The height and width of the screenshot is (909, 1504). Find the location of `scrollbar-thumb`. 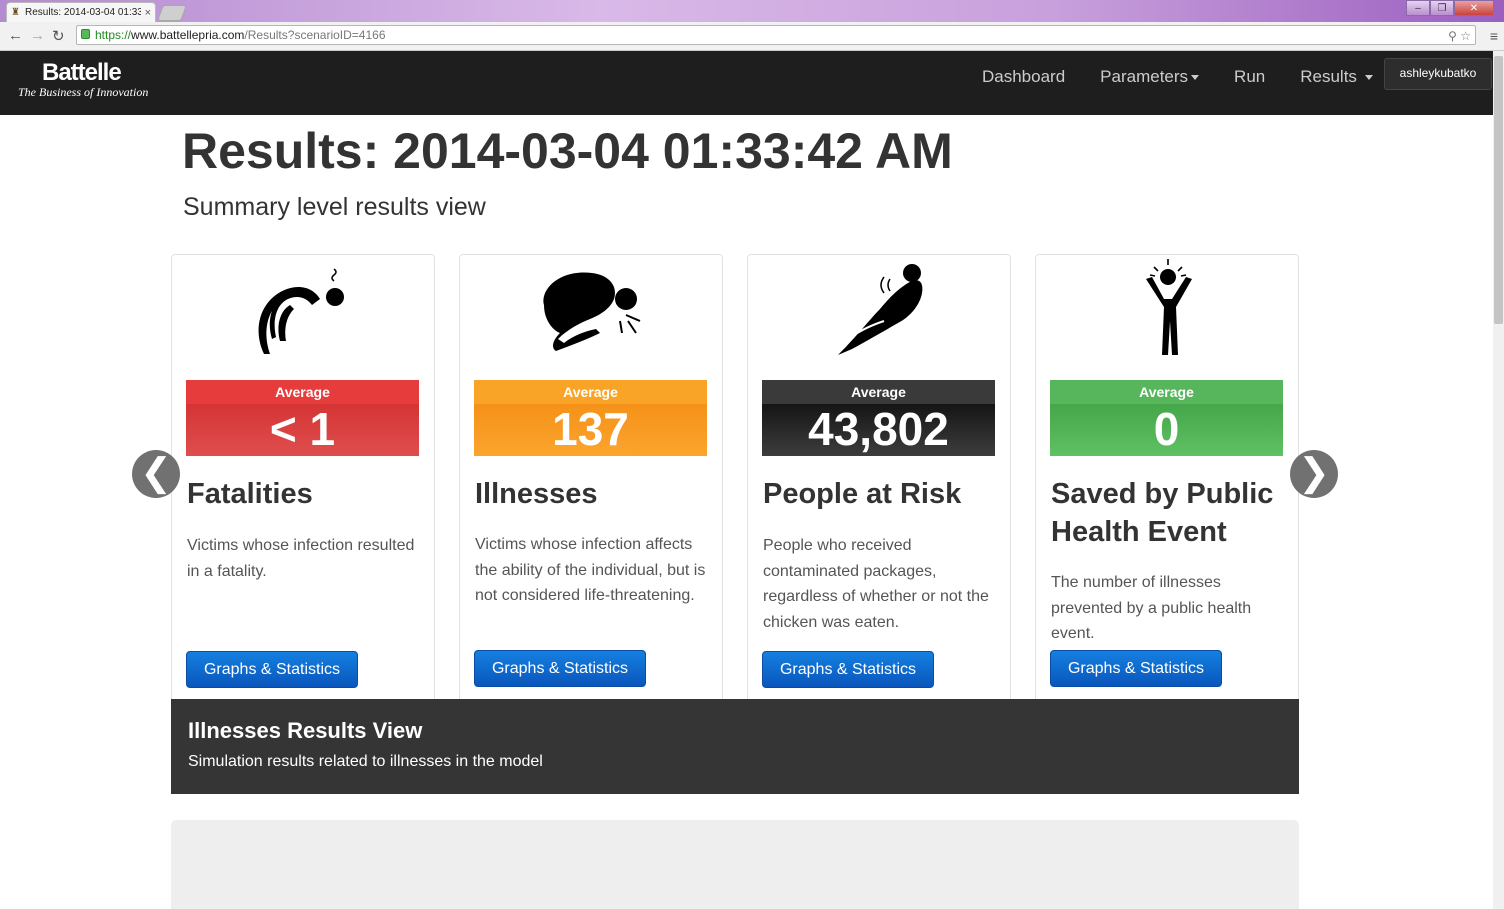

scrollbar-thumb is located at coordinates (1498, 190).